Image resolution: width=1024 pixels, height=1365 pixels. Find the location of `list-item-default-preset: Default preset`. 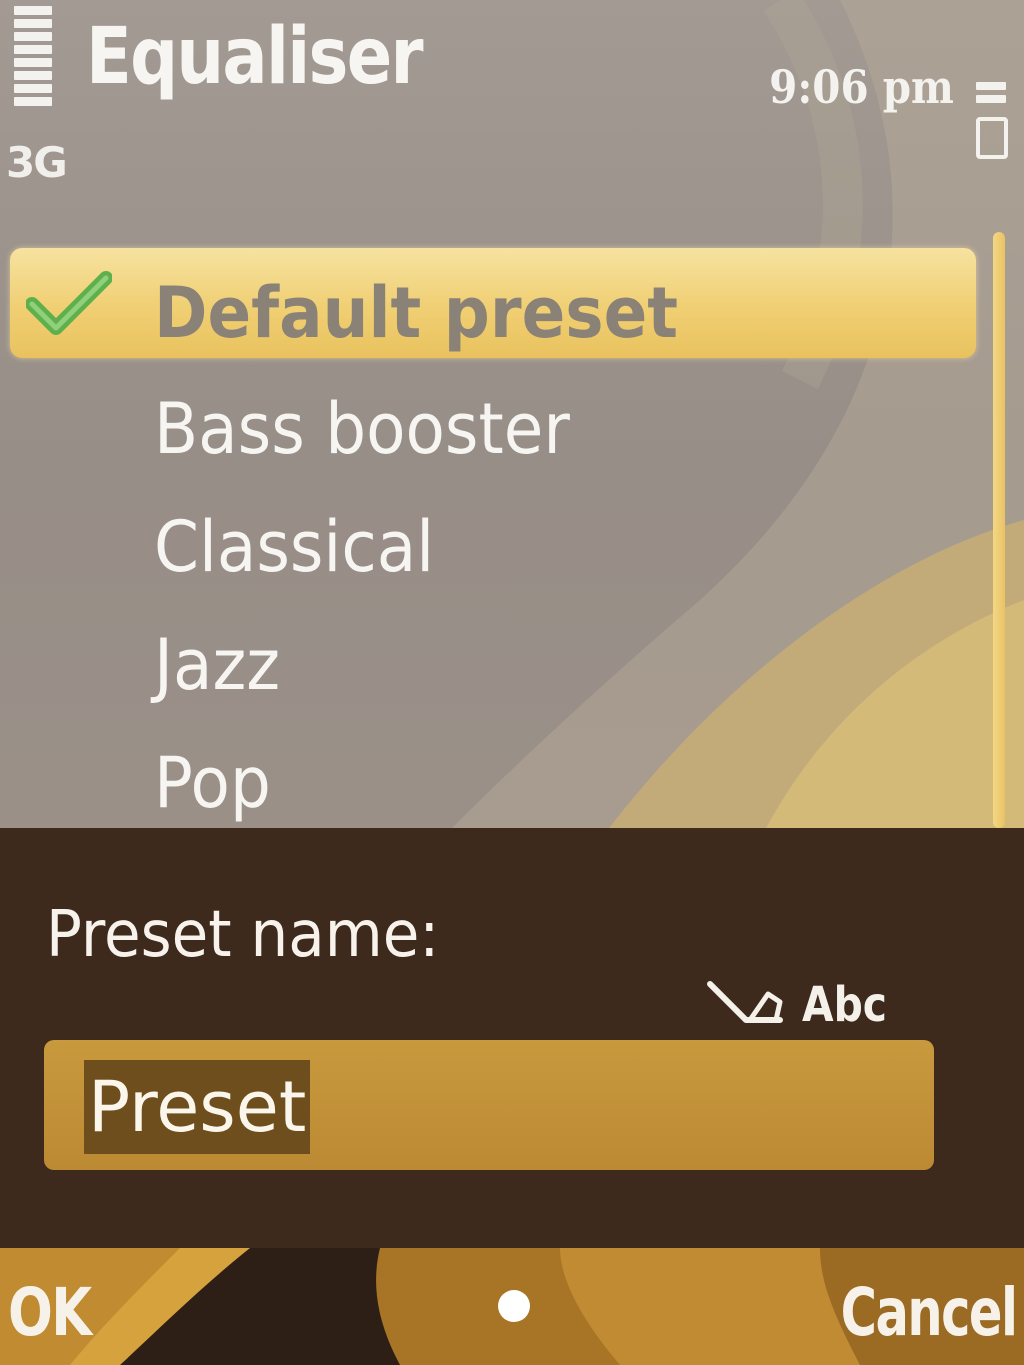

list-item-default-preset: Default preset is located at coordinates (495, 305).